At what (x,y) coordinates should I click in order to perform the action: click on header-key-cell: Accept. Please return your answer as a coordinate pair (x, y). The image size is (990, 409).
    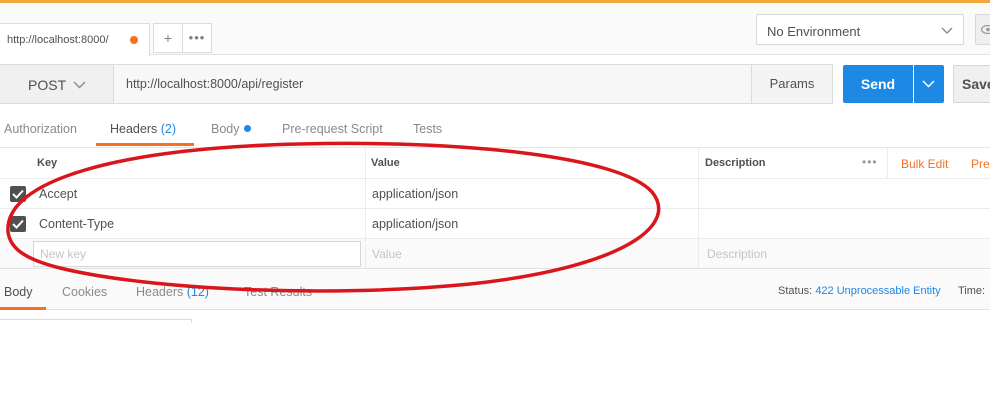
    Looking at the image, I should click on (58, 194).